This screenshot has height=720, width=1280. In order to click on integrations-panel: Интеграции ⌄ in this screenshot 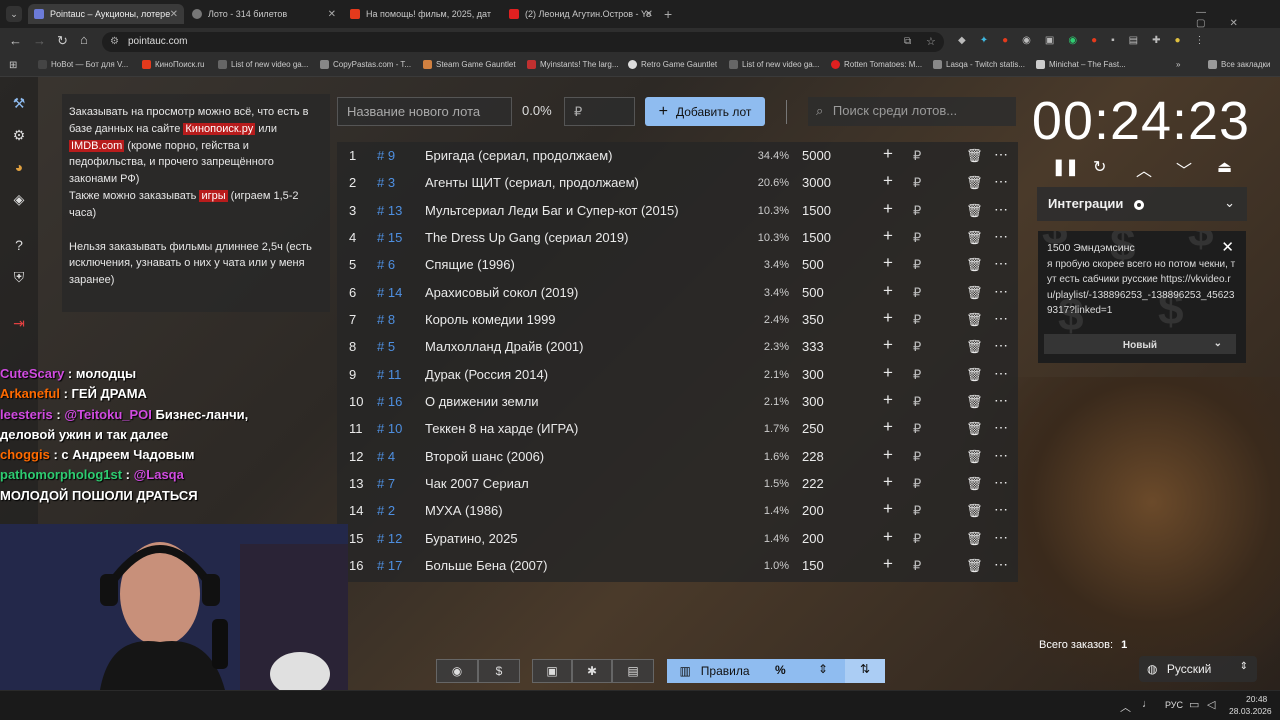, I will do `click(1142, 204)`.